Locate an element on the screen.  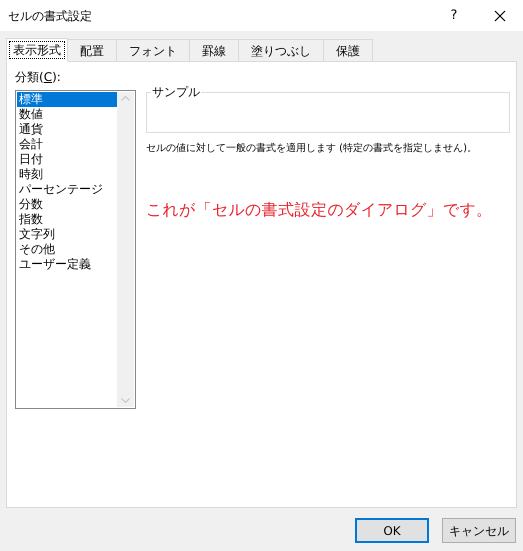
list-item: その他 is located at coordinates (67, 249).